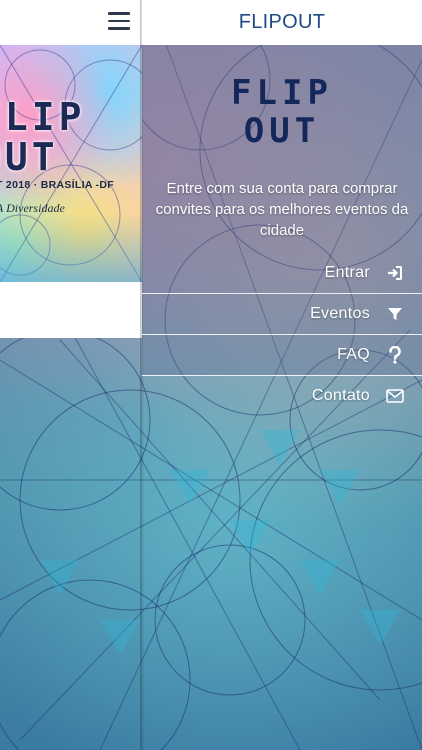  Describe the element at coordinates (57, 185) in the screenshot. I see `poster-subtitle: T 2018 · BRASÍLIA -DF` at that location.